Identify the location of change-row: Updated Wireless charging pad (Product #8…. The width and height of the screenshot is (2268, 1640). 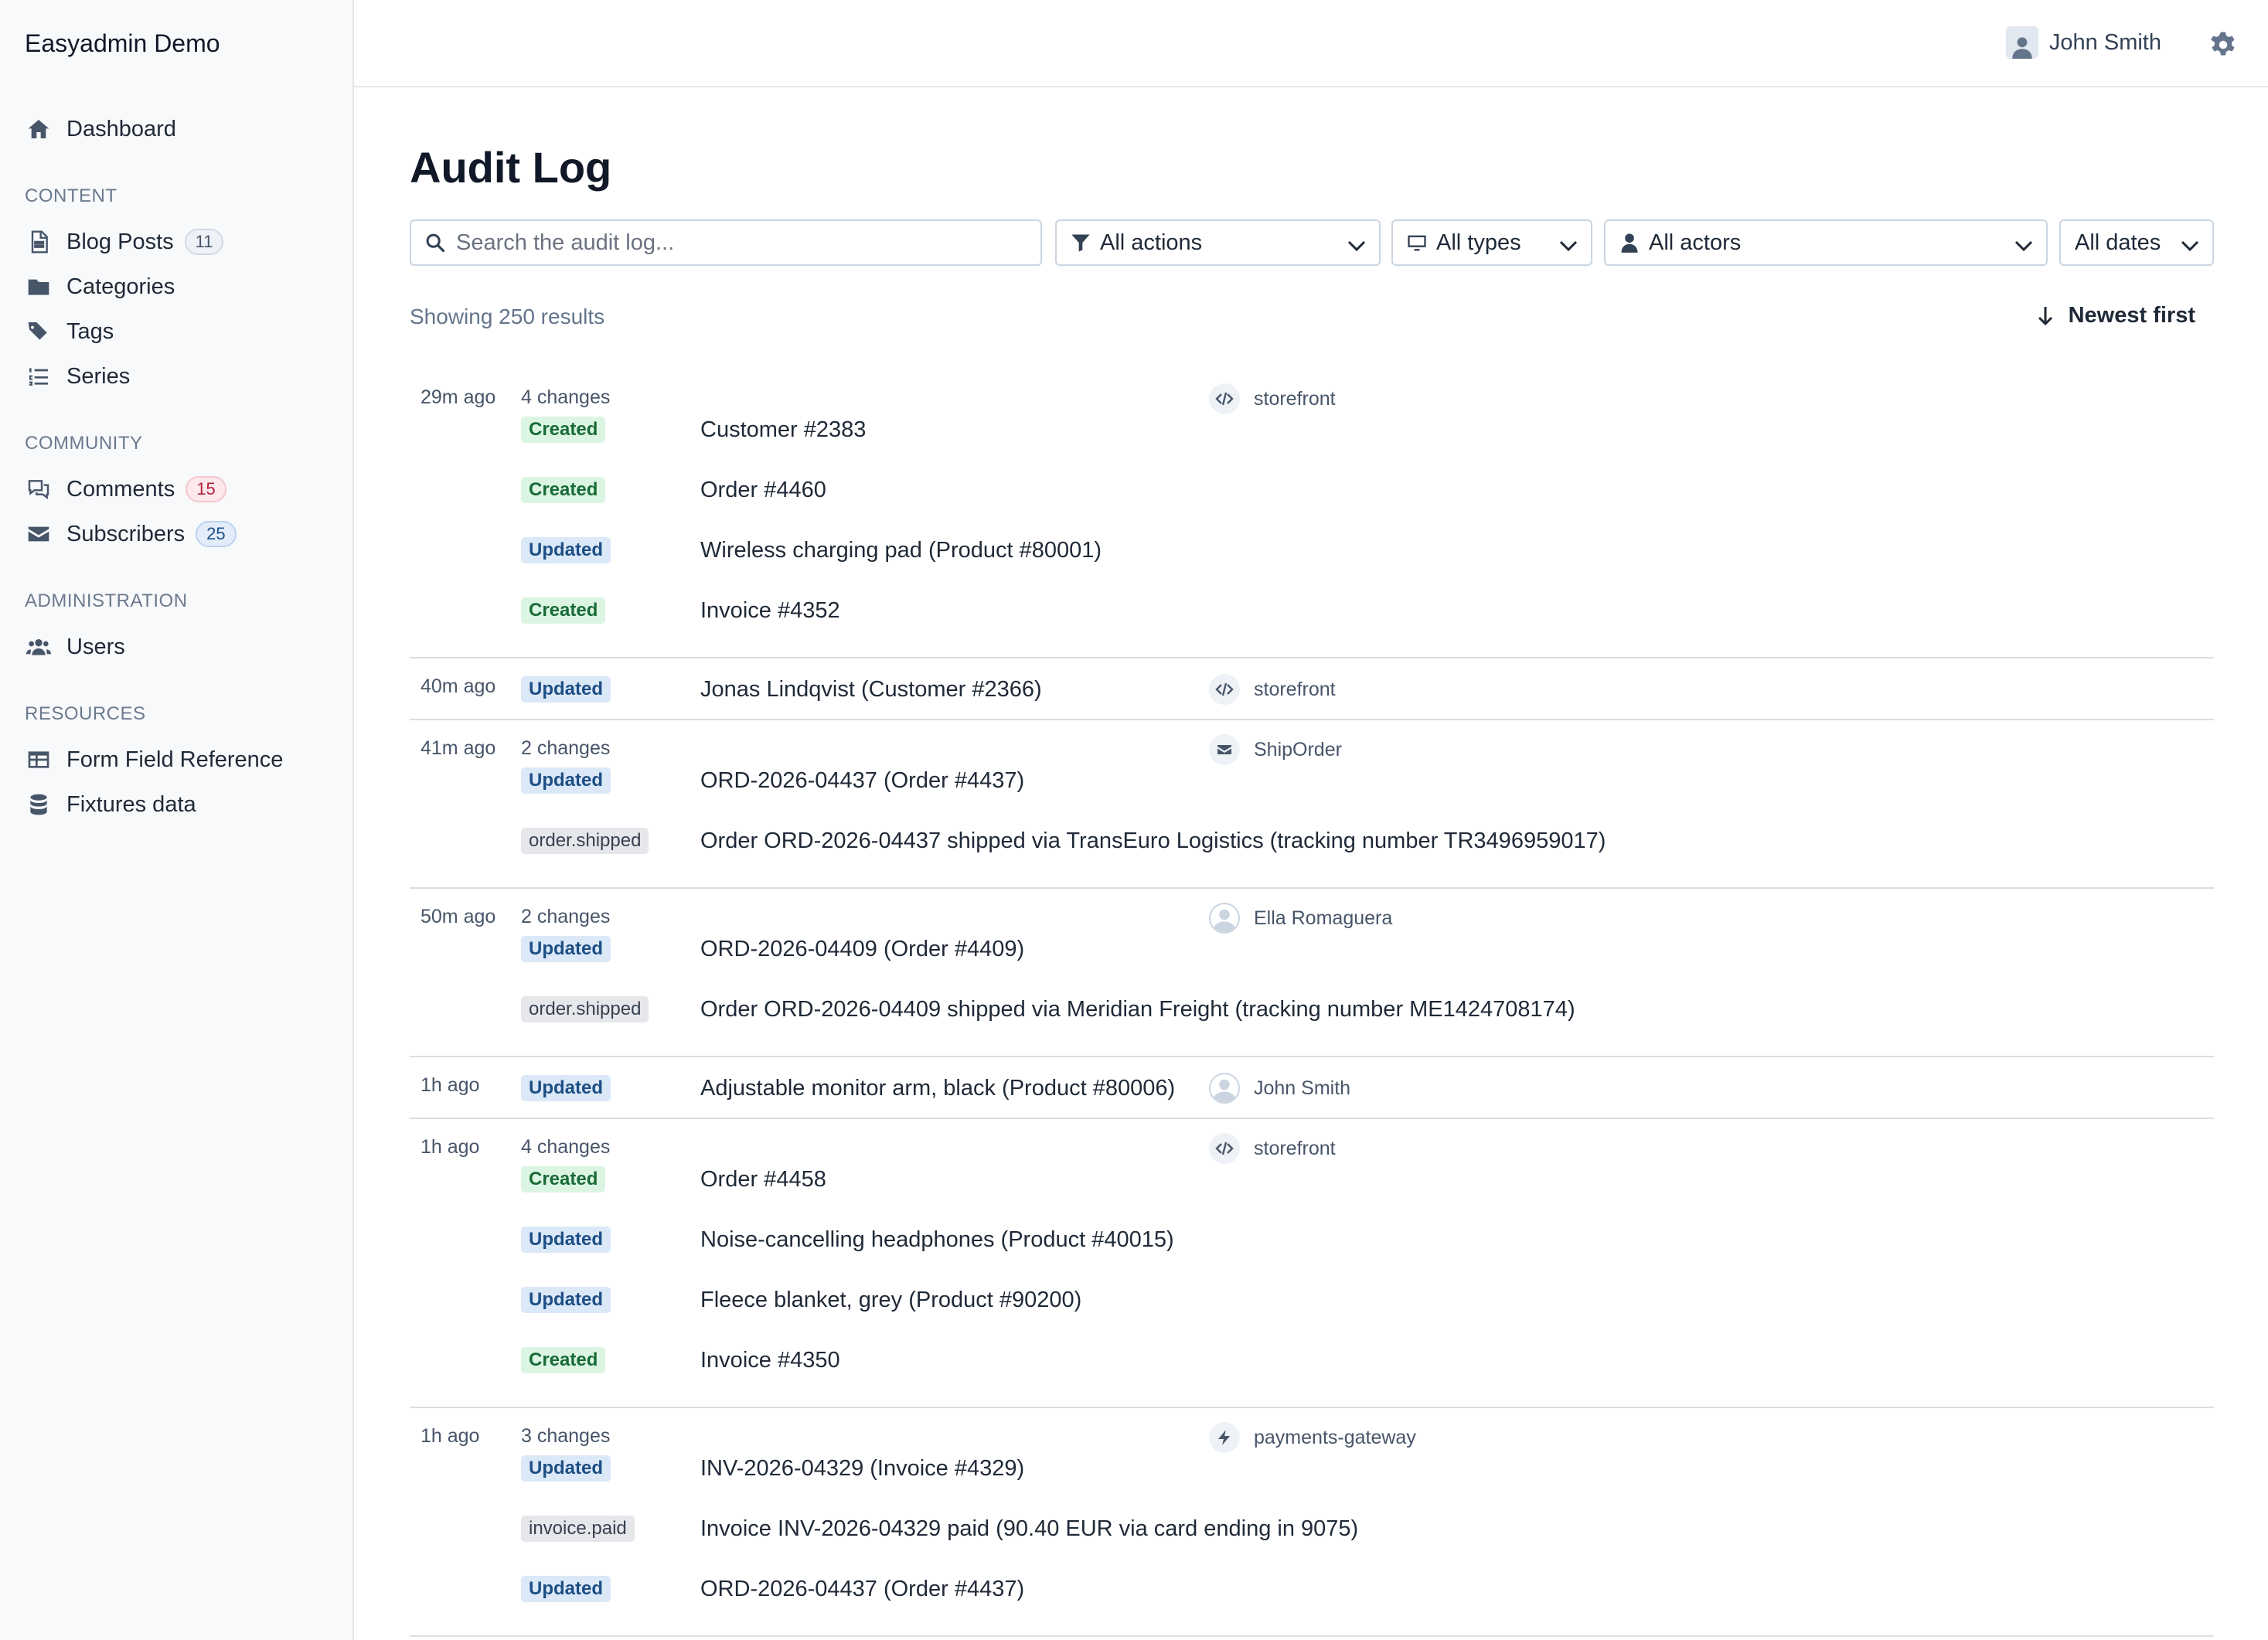
(1178, 550).